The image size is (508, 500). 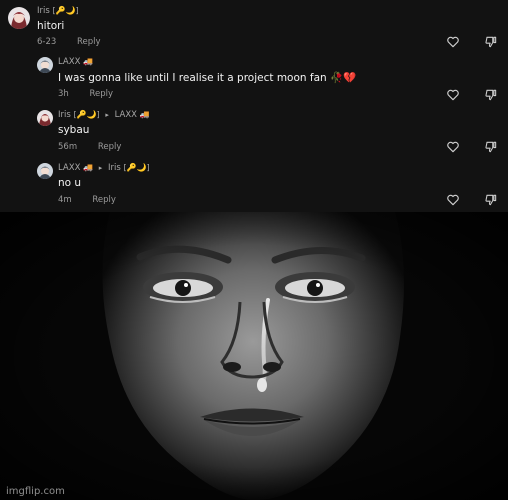 I want to click on comment-time: 56m, so click(x=68, y=147).